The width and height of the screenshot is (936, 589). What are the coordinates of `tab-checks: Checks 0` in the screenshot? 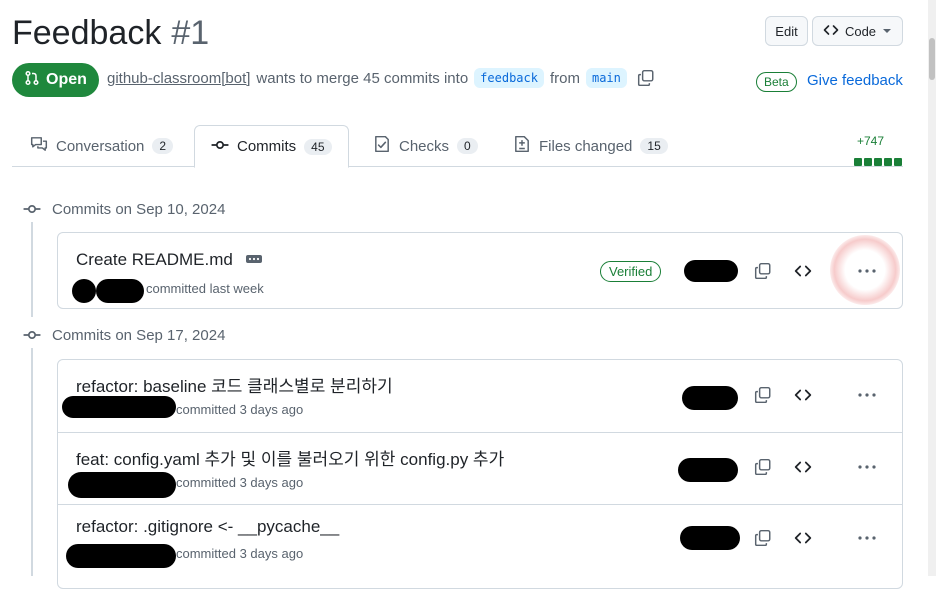 It's located at (425, 146).